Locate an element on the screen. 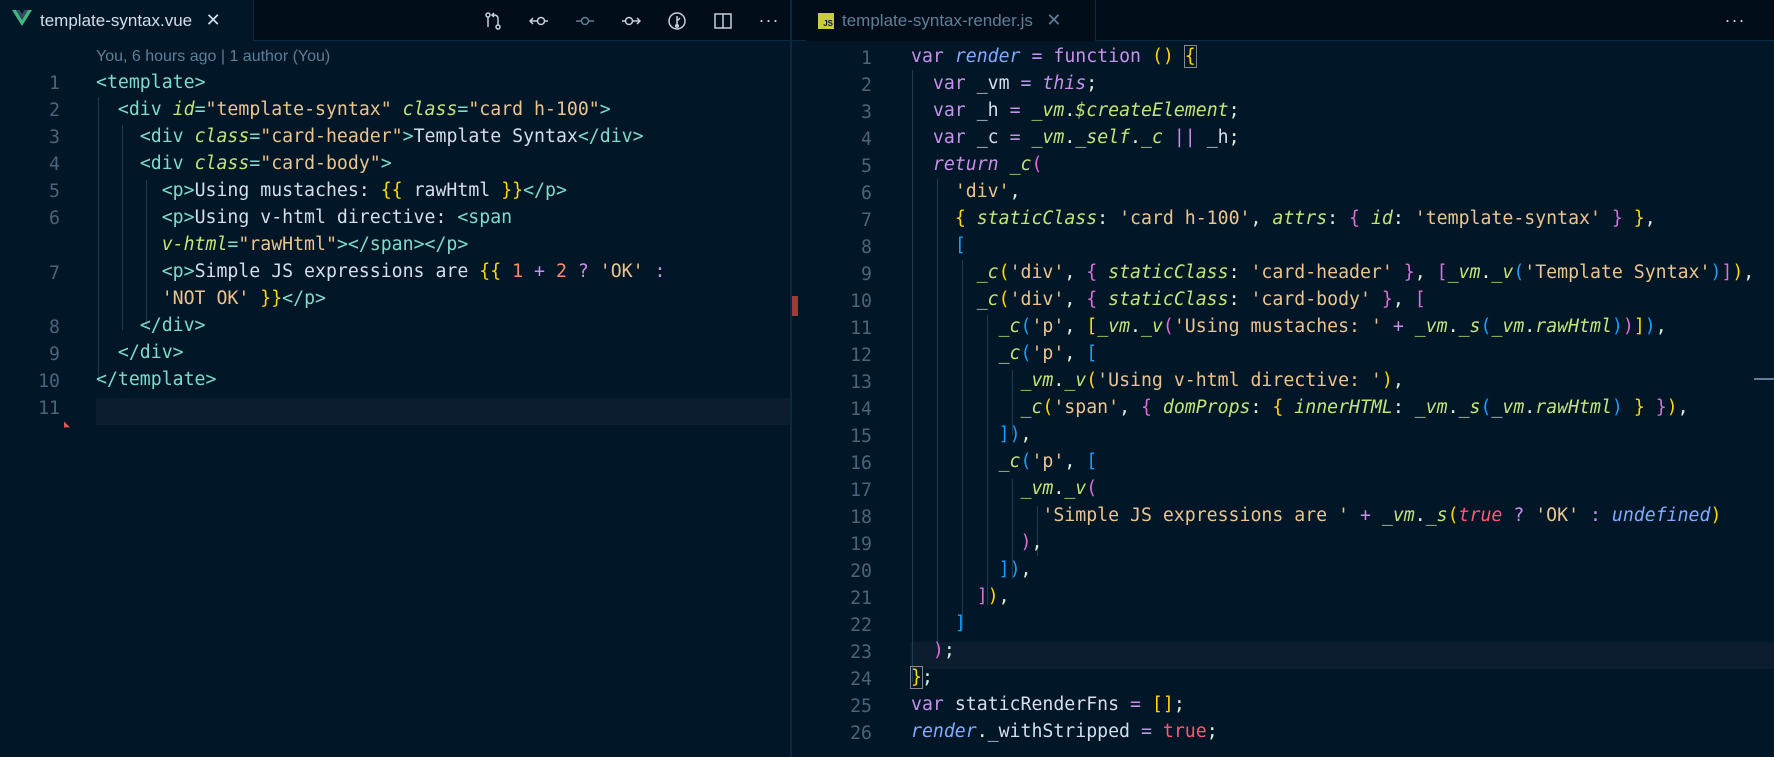 This screenshot has height=757, width=1774. code-line: var _vm = this; is located at coordinates (1015, 83).